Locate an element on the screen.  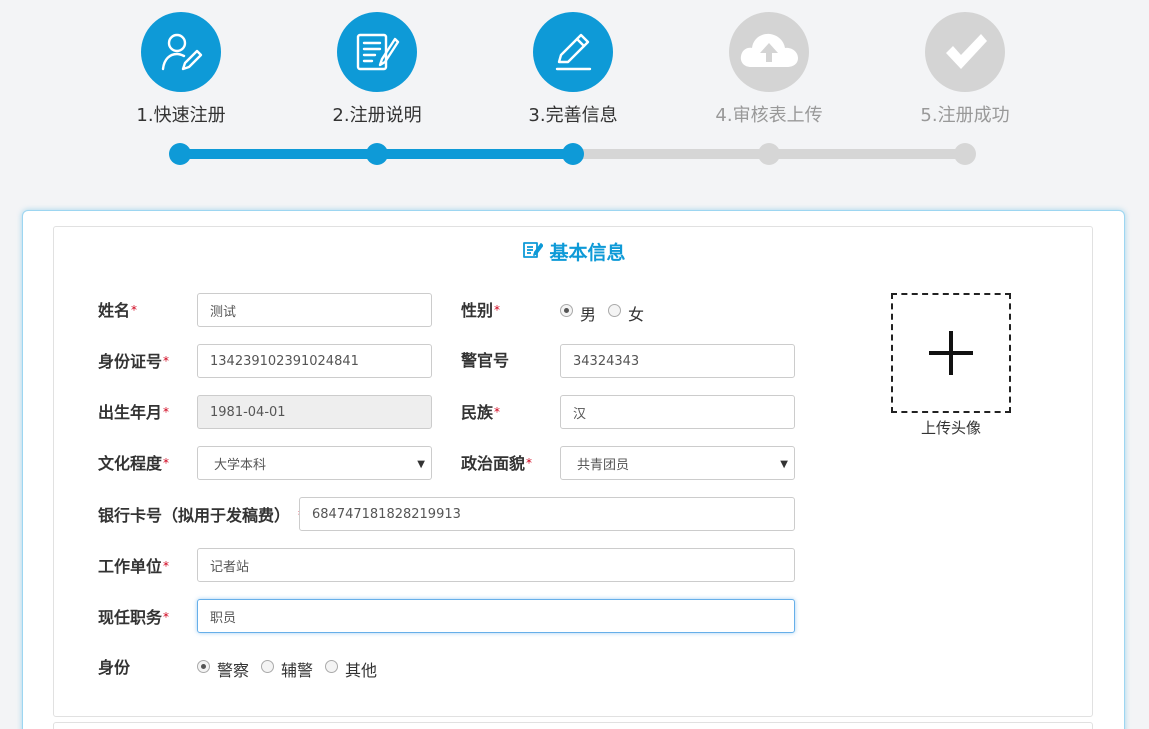
name-input: 测试 is located at coordinates (314, 310).